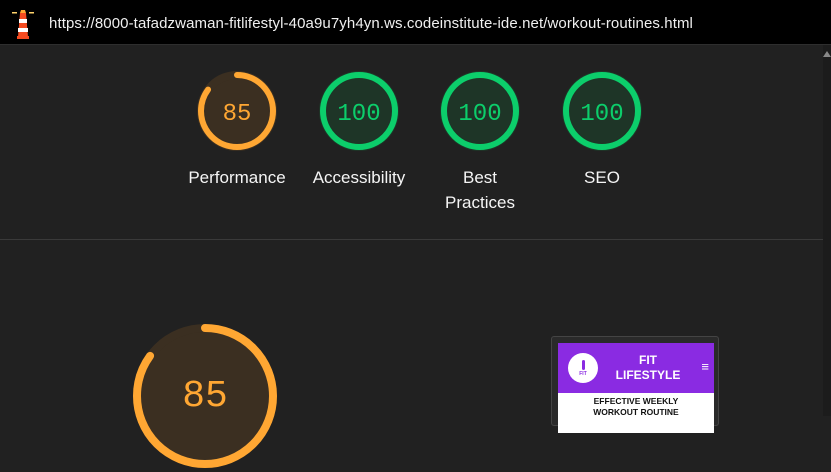  I want to click on score-label: Performance, so click(237, 177).